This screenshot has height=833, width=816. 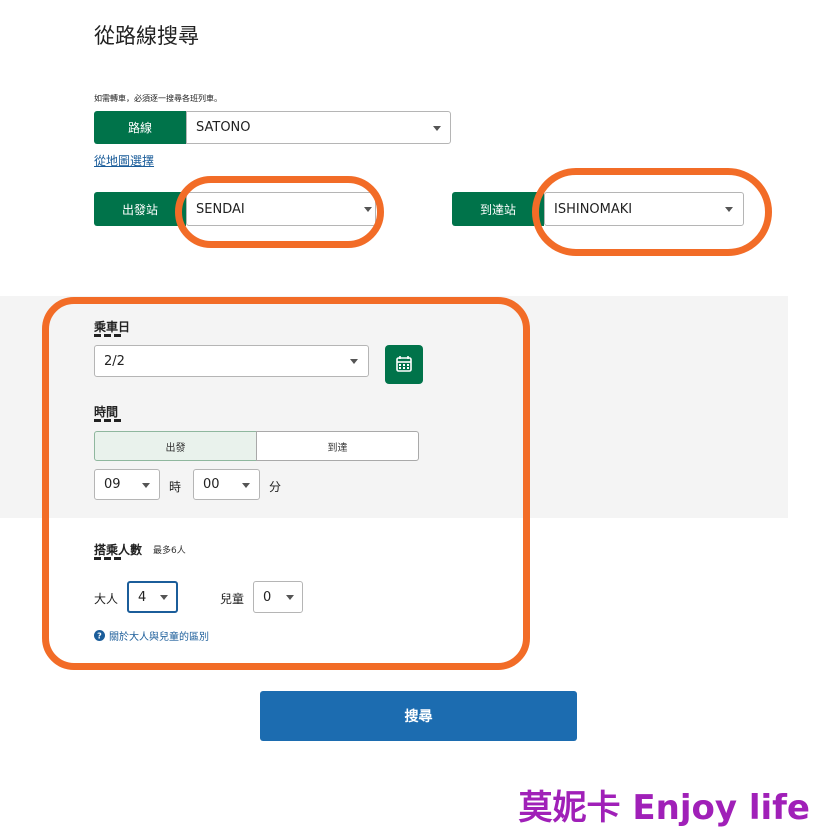 What do you see at coordinates (140, 127) in the screenshot?
I see `route-label: 路線` at bounding box center [140, 127].